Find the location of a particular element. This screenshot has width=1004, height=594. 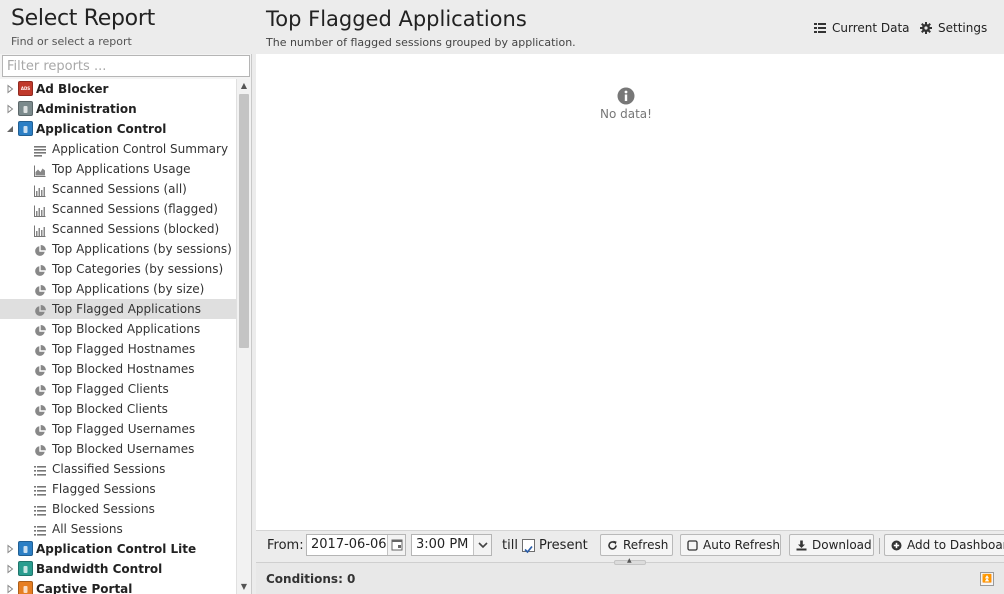

auto-refresh-label: Auto Refresh is located at coordinates (741, 545).